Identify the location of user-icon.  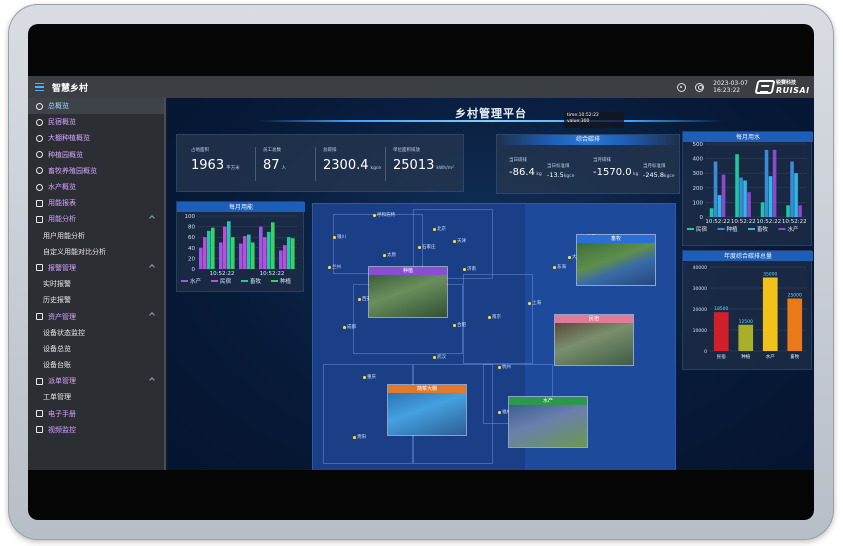
(700, 87).